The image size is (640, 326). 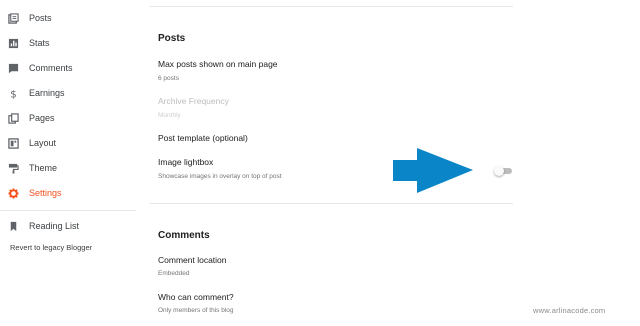 What do you see at coordinates (193, 101) in the screenshot?
I see `archive-frequency-setting: Archive Frequency` at bounding box center [193, 101].